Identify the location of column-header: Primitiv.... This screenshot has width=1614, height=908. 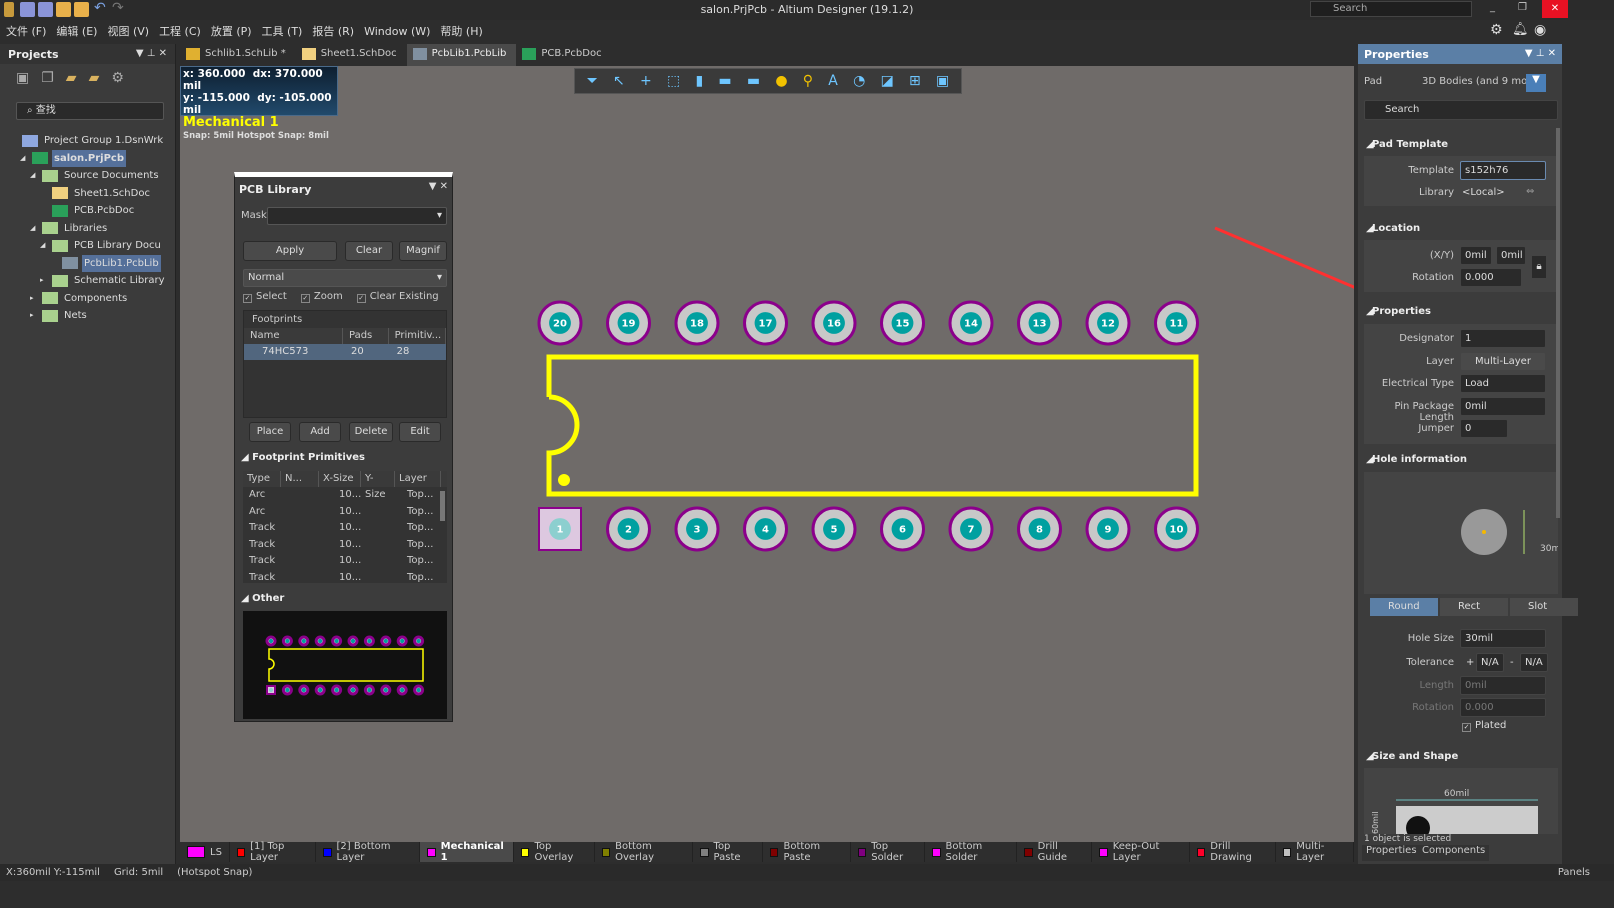
(417, 336).